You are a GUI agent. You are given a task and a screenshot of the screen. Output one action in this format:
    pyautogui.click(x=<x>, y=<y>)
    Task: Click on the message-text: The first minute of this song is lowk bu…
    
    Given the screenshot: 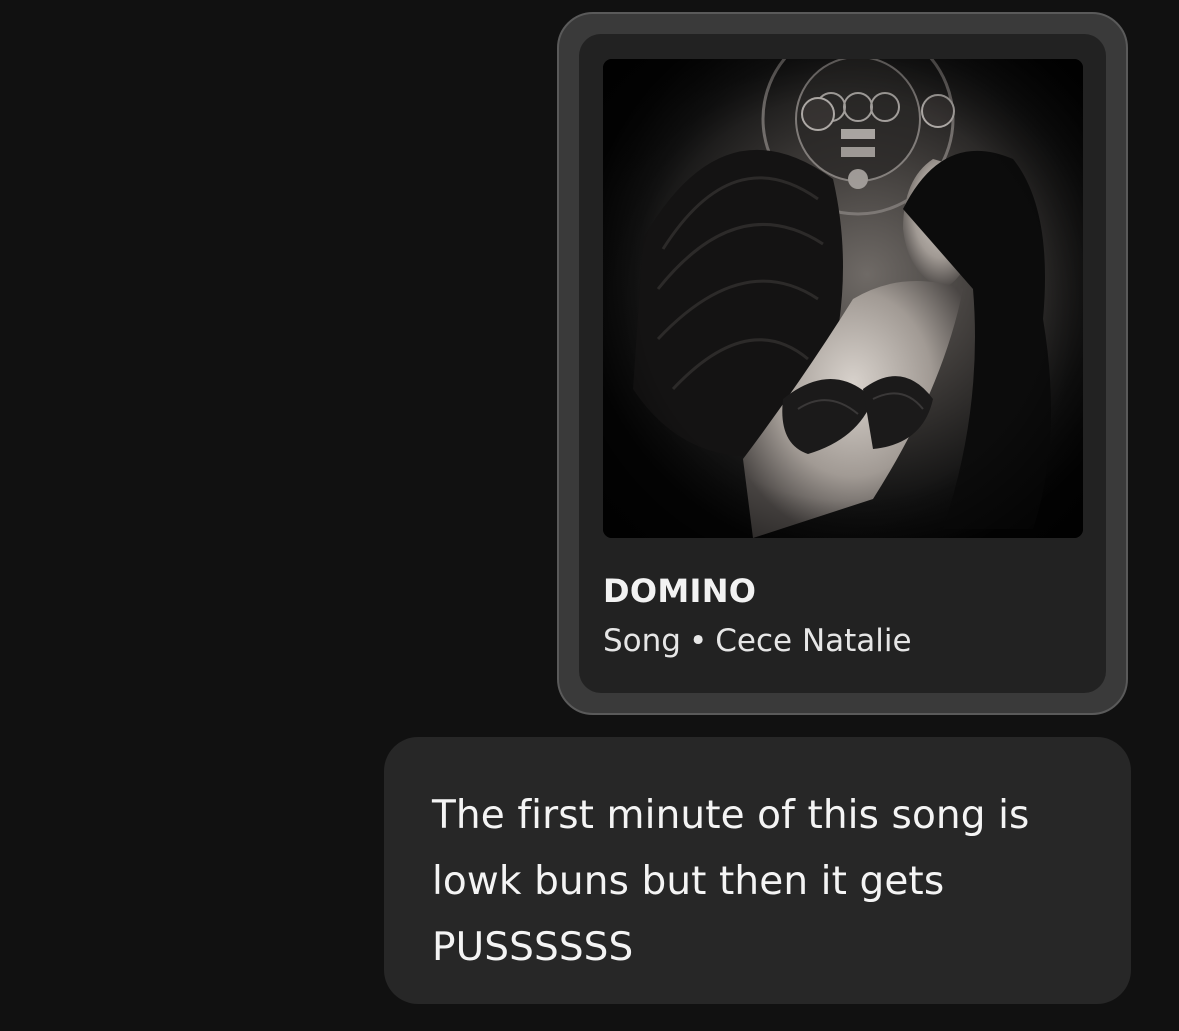 What is the action you would take?
    pyautogui.click(x=761, y=882)
    